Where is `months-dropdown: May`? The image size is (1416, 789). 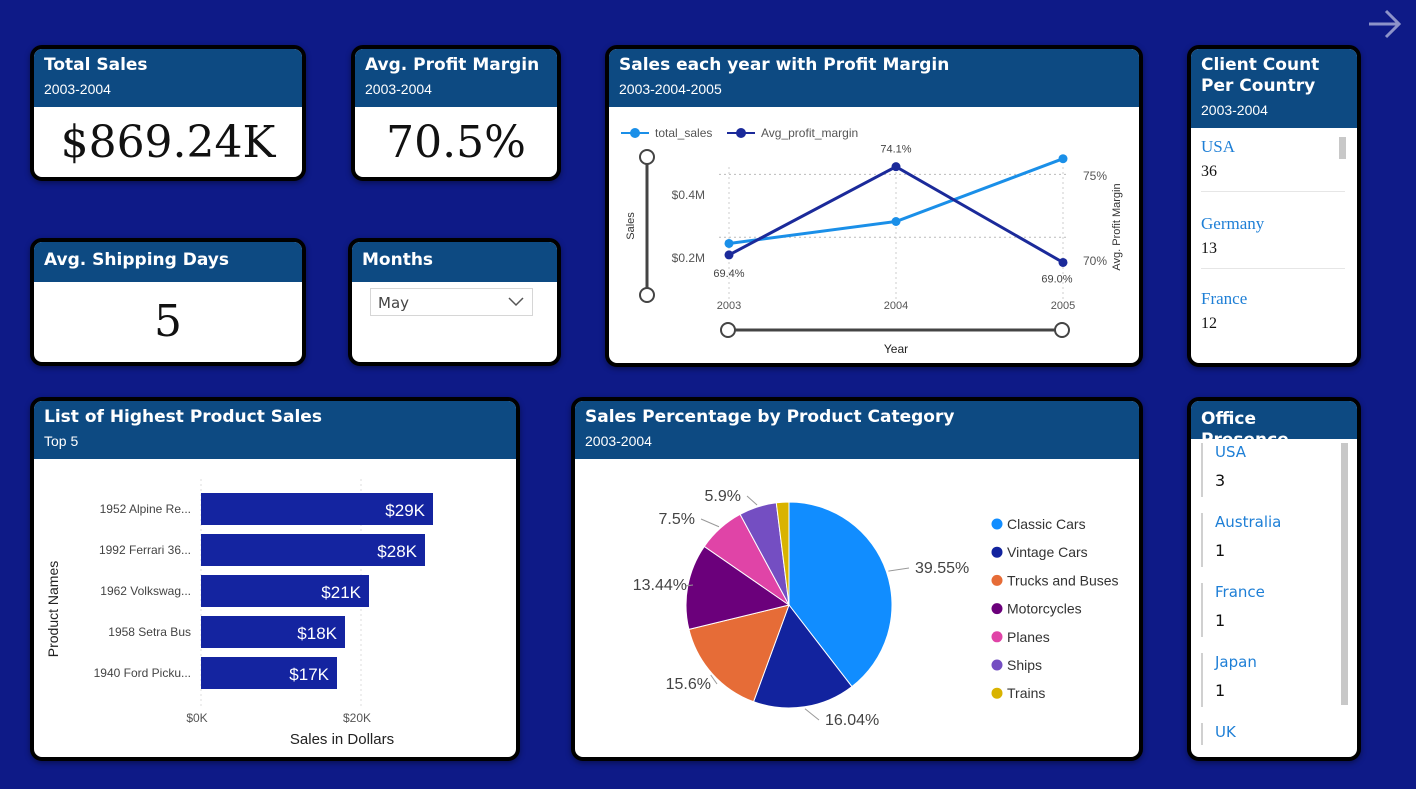
months-dropdown: May is located at coordinates (451, 302).